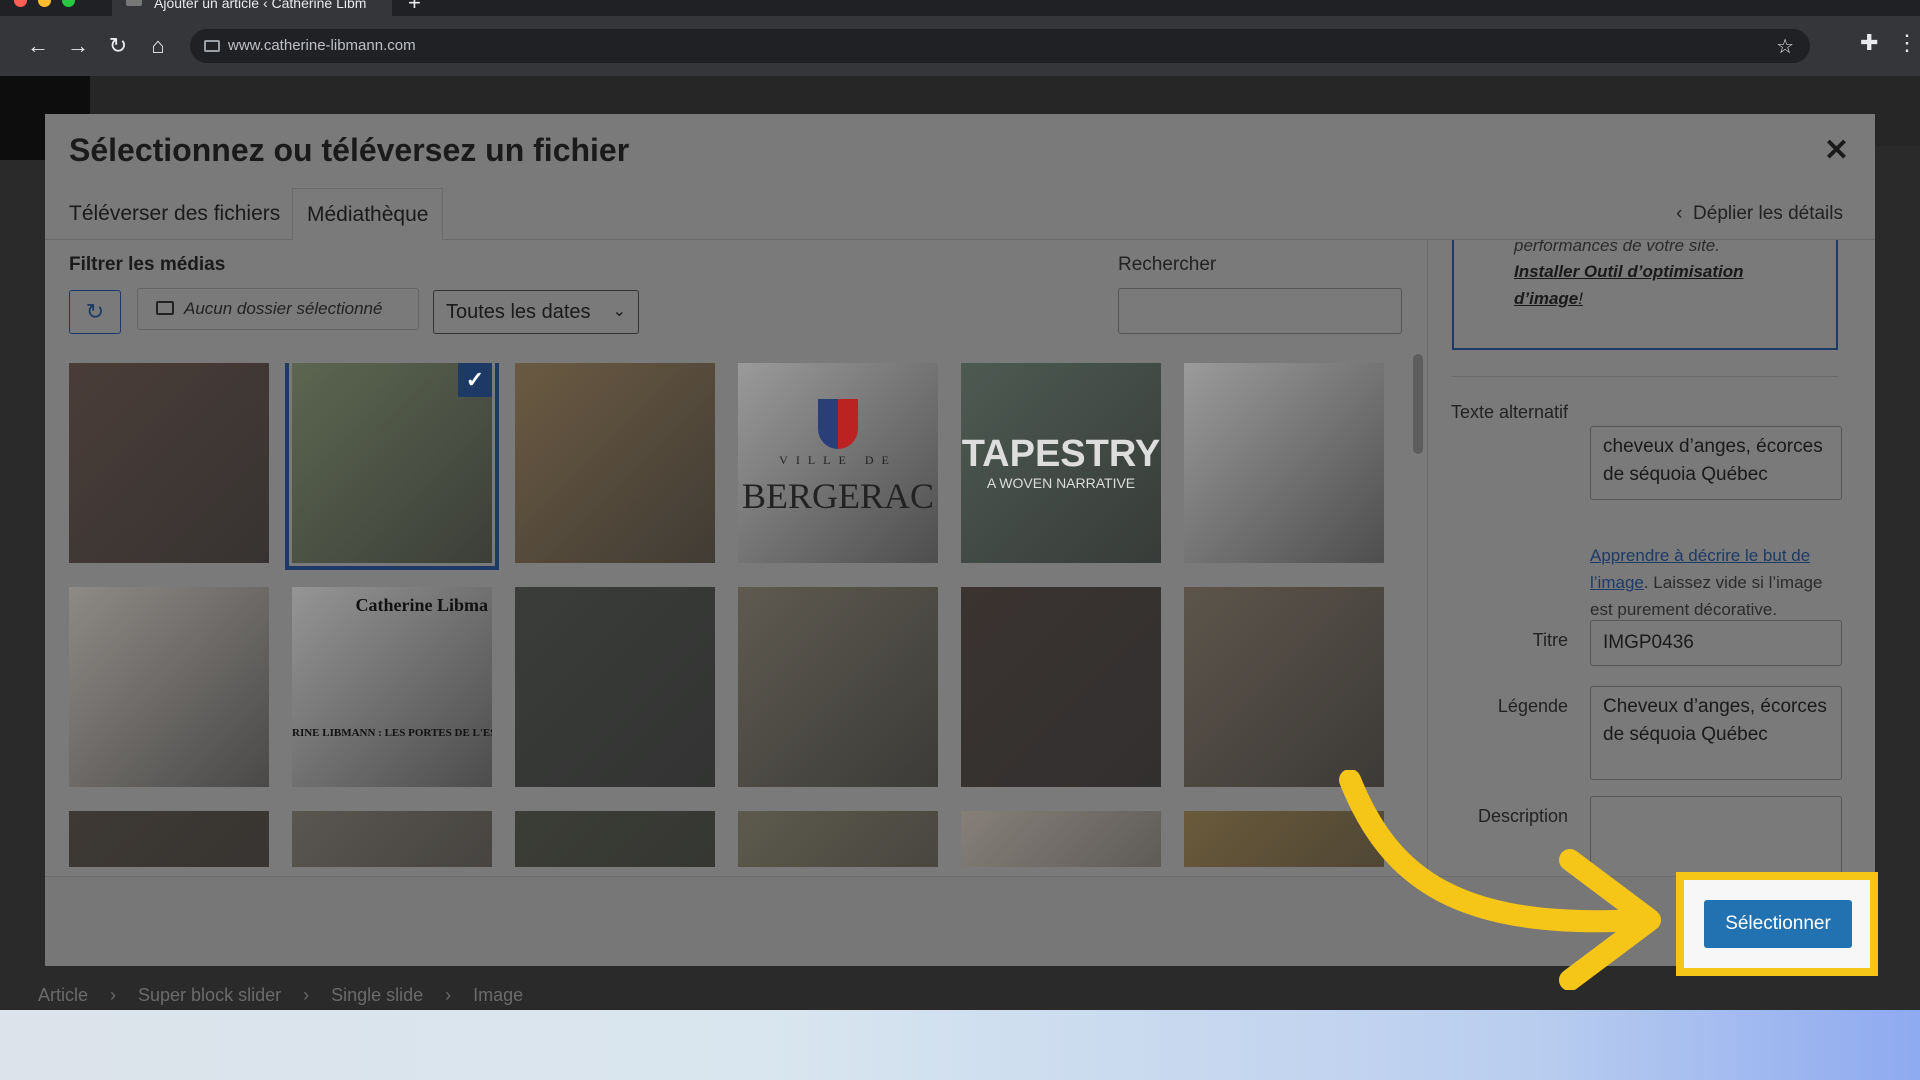  What do you see at coordinates (1284, 463) in the screenshot?
I see `media-thumbnail-text-document` at bounding box center [1284, 463].